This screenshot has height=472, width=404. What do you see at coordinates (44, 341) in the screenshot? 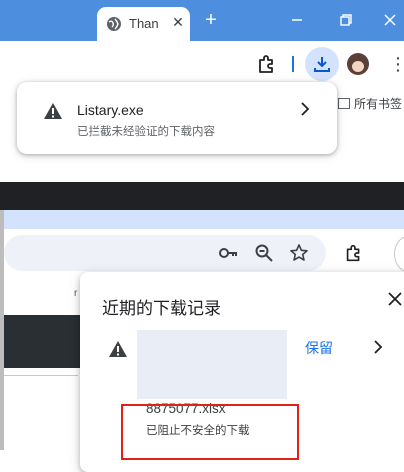
I see `page-content-dark-block` at bounding box center [44, 341].